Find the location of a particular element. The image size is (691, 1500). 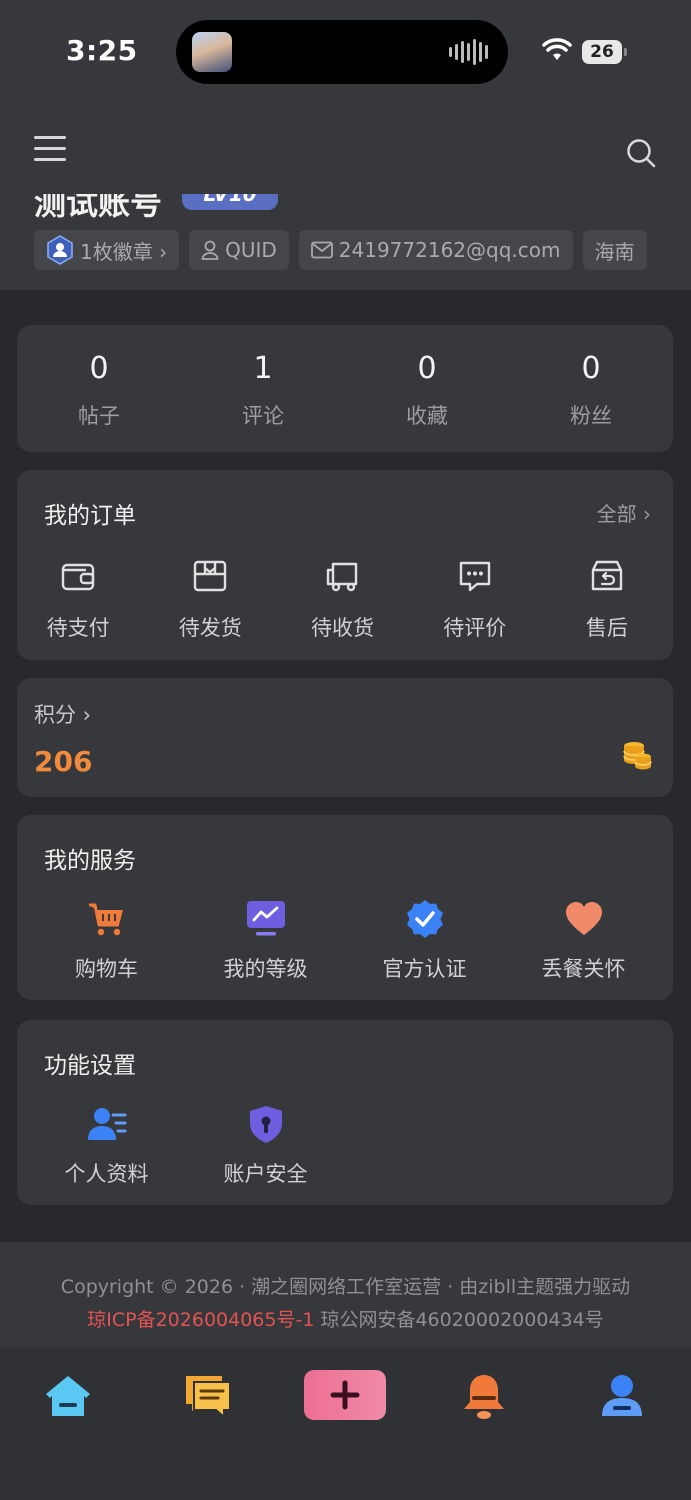

chip-label: QUID is located at coordinates (251, 250).